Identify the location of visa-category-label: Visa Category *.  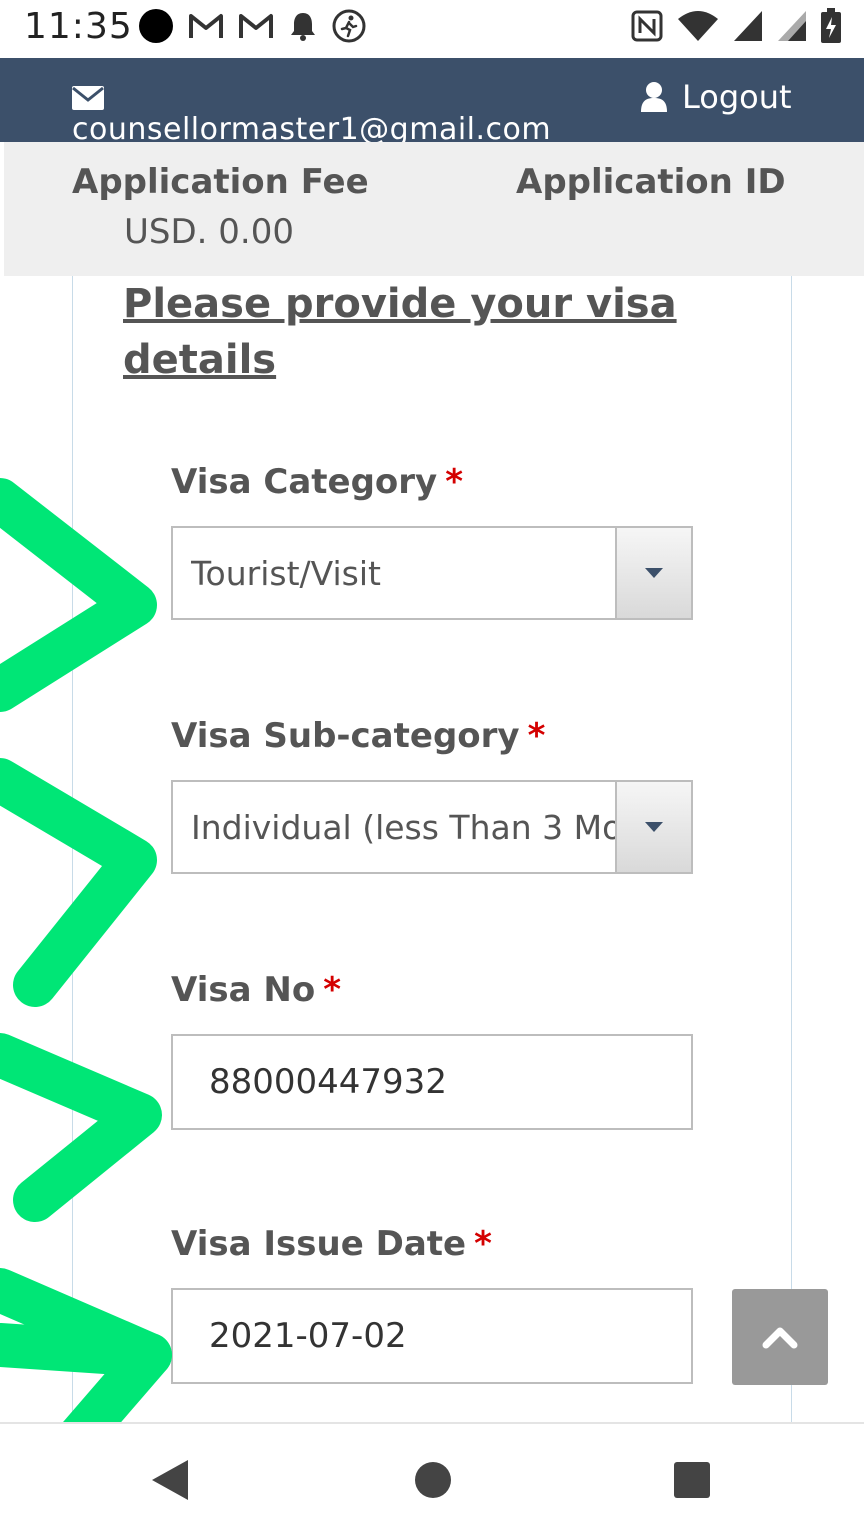
(317, 482).